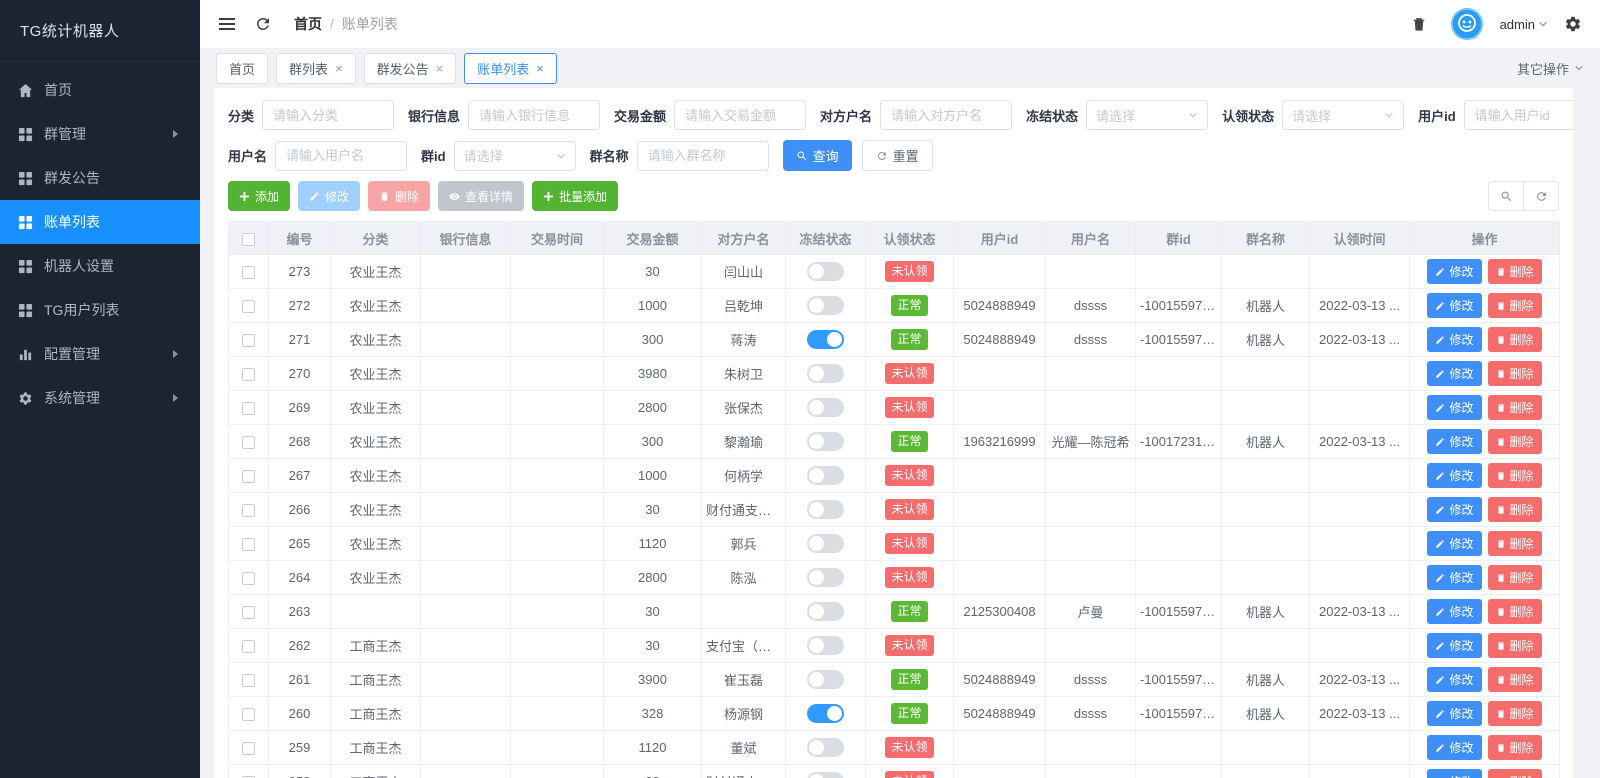 This screenshot has width=1600, height=778. What do you see at coordinates (242, 68) in the screenshot?
I see `tab-首页: 首页` at bounding box center [242, 68].